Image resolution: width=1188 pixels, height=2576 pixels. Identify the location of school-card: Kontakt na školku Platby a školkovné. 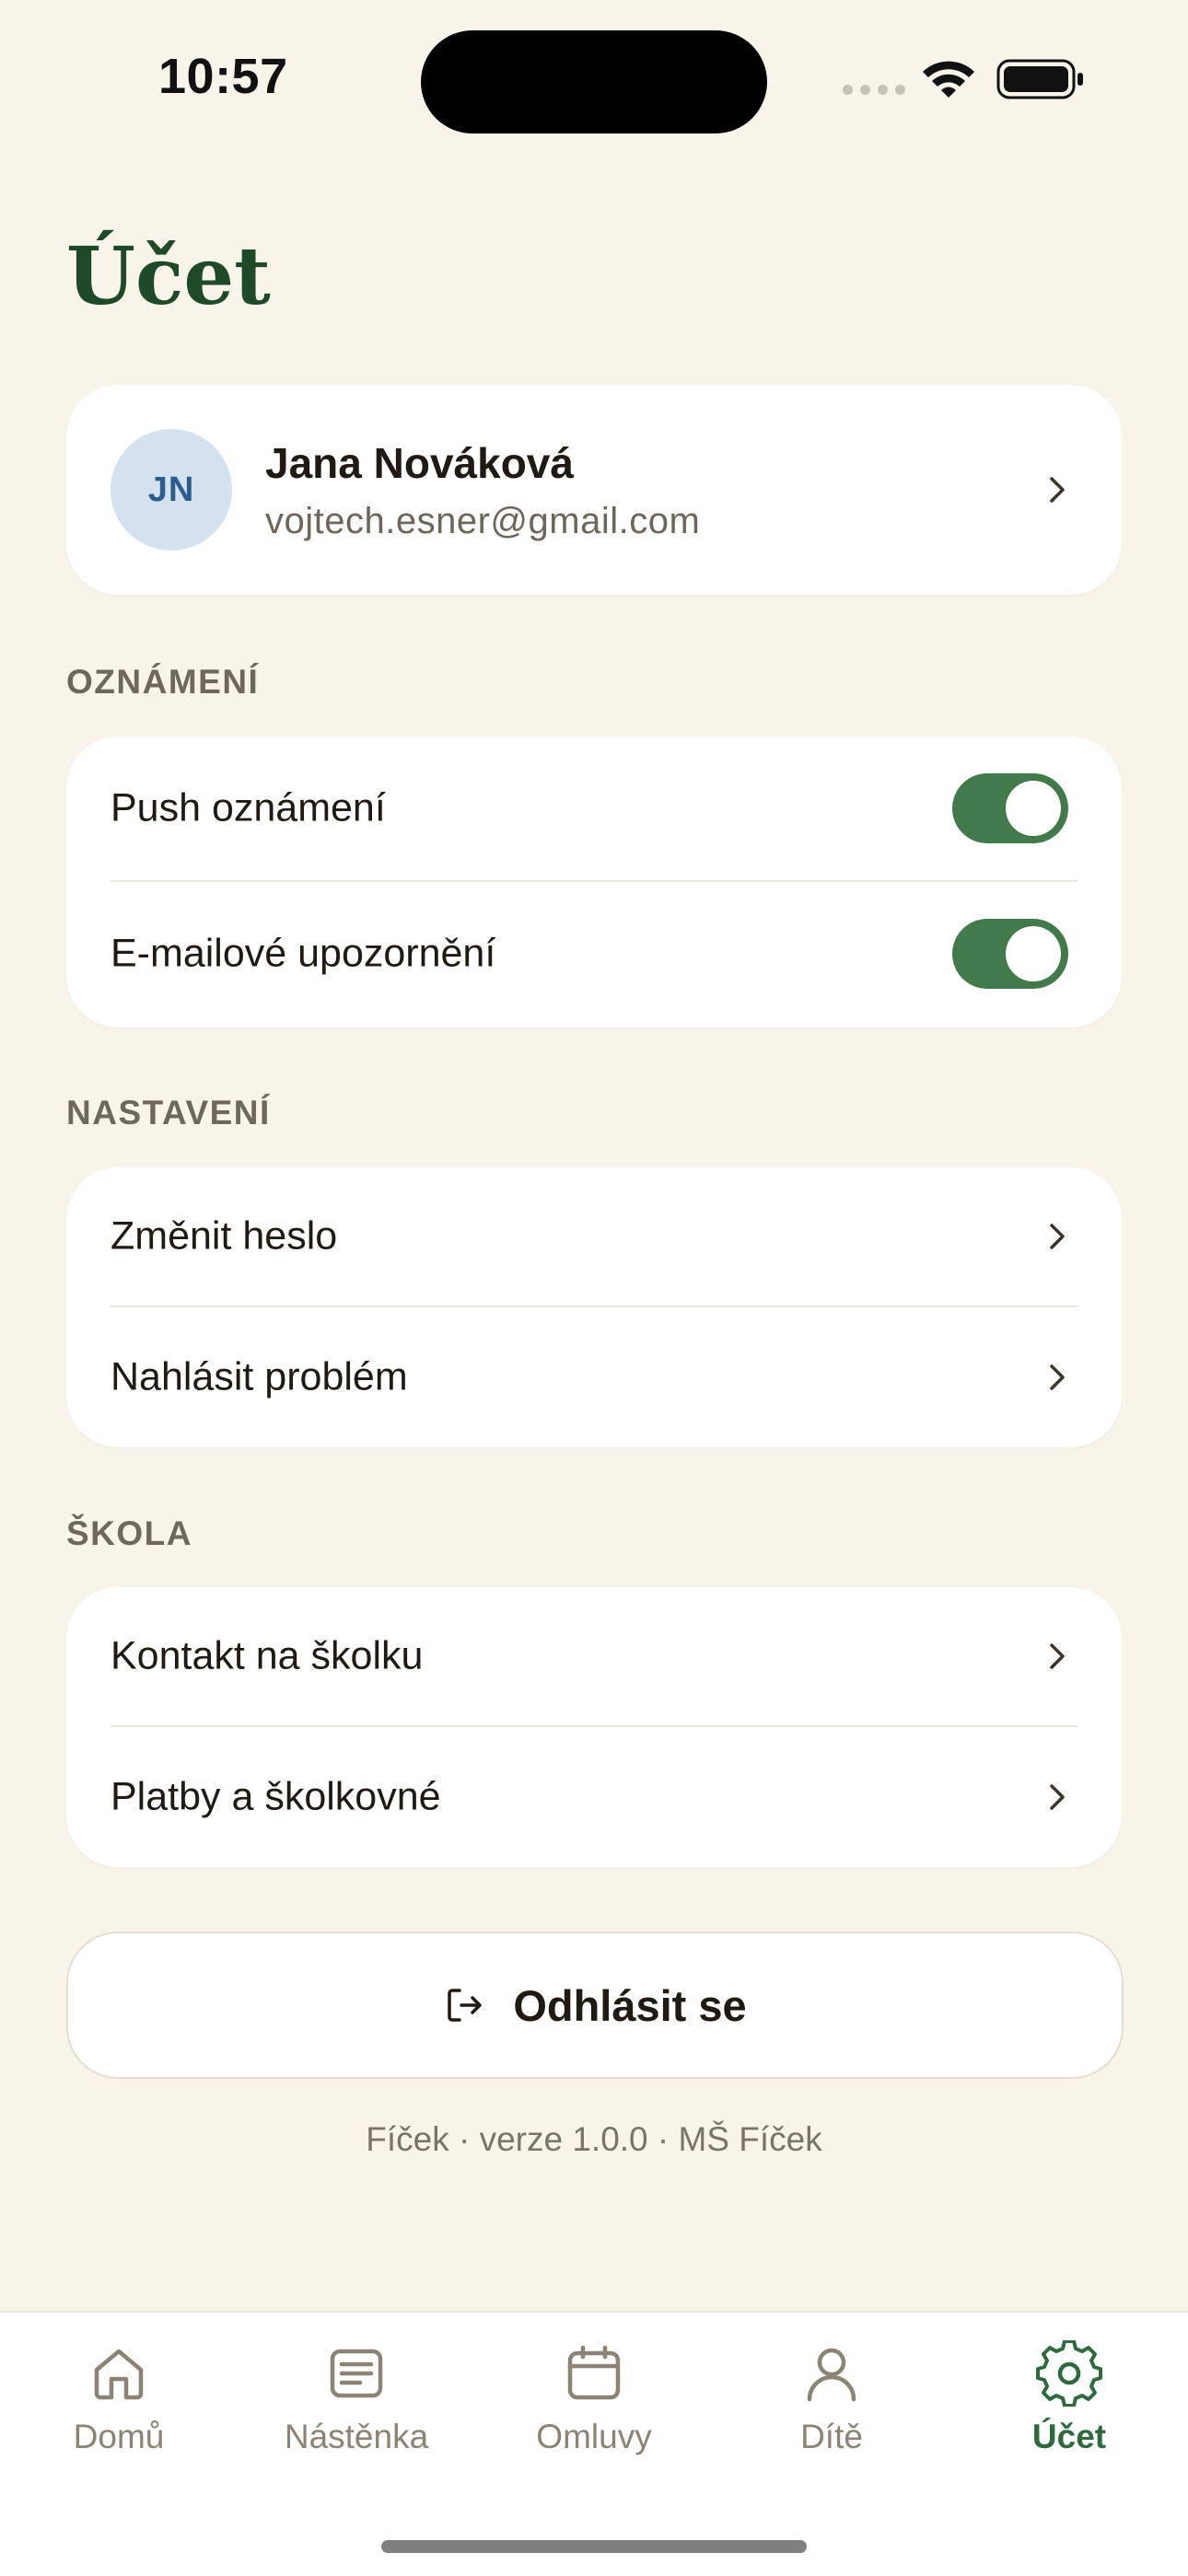
(594, 1727).